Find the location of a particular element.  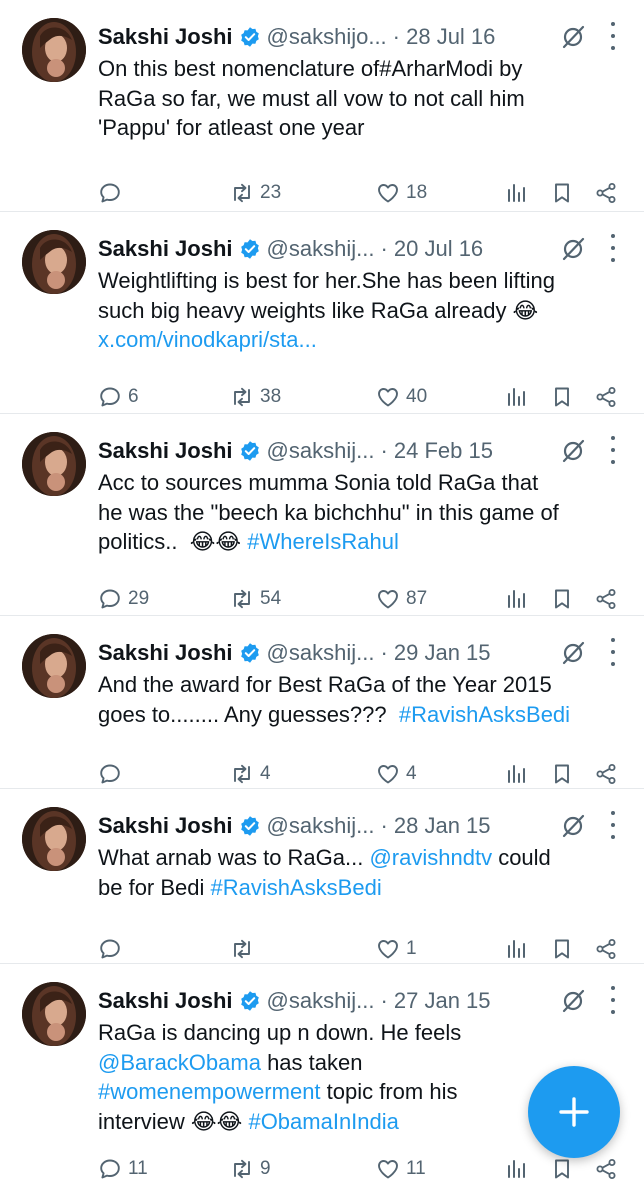

like-button: 4 is located at coordinates (396, 774).